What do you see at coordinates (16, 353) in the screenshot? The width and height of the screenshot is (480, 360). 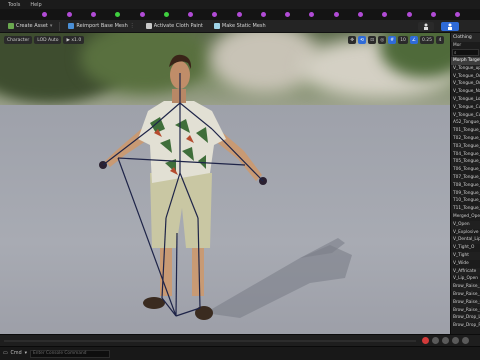 I see `cmd-dropdown: Cmd` at bounding box center [16, 353].